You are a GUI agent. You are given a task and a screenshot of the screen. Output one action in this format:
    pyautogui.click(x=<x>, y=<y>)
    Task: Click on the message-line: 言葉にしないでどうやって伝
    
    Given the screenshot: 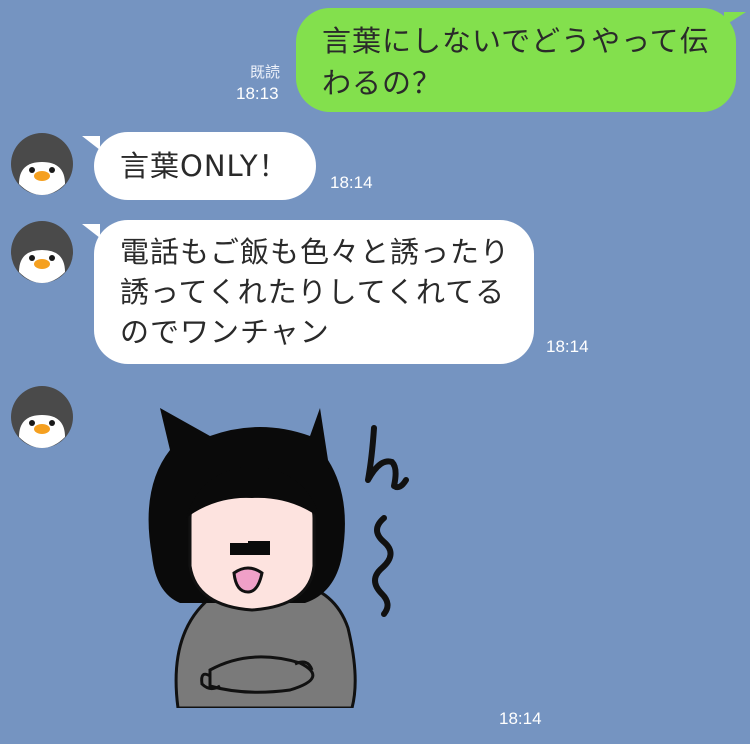 What is the action you would take?
    pyautogui.click(x=516, y=41)
    